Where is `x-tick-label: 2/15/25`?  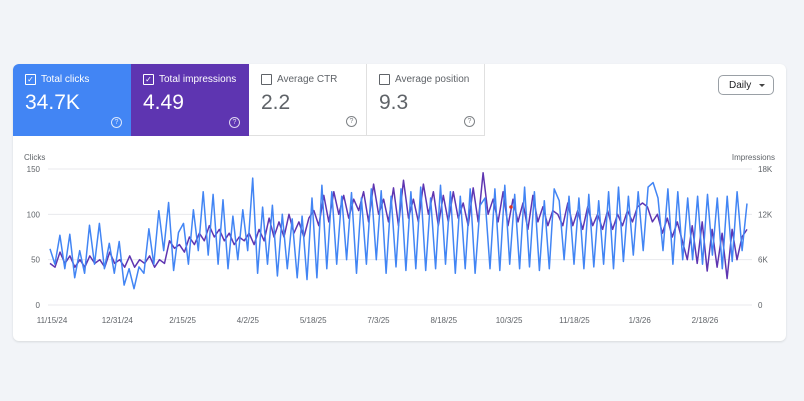 x-tick-label: 2/15/25 is located at coordinates (182, 320).